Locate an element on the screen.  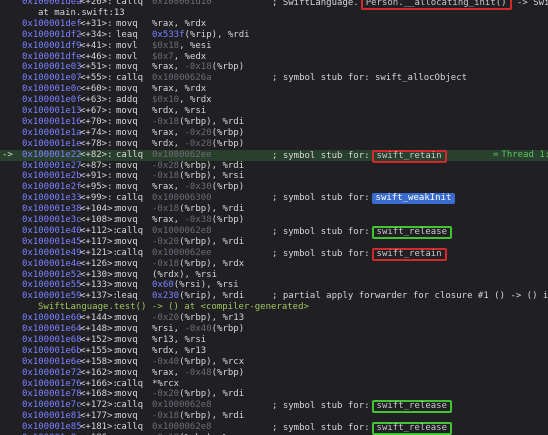
instruction-row: 0x100001e81 <+177>: movq -0x18(%rbp), %rdi is located at coordinates (274, 416).